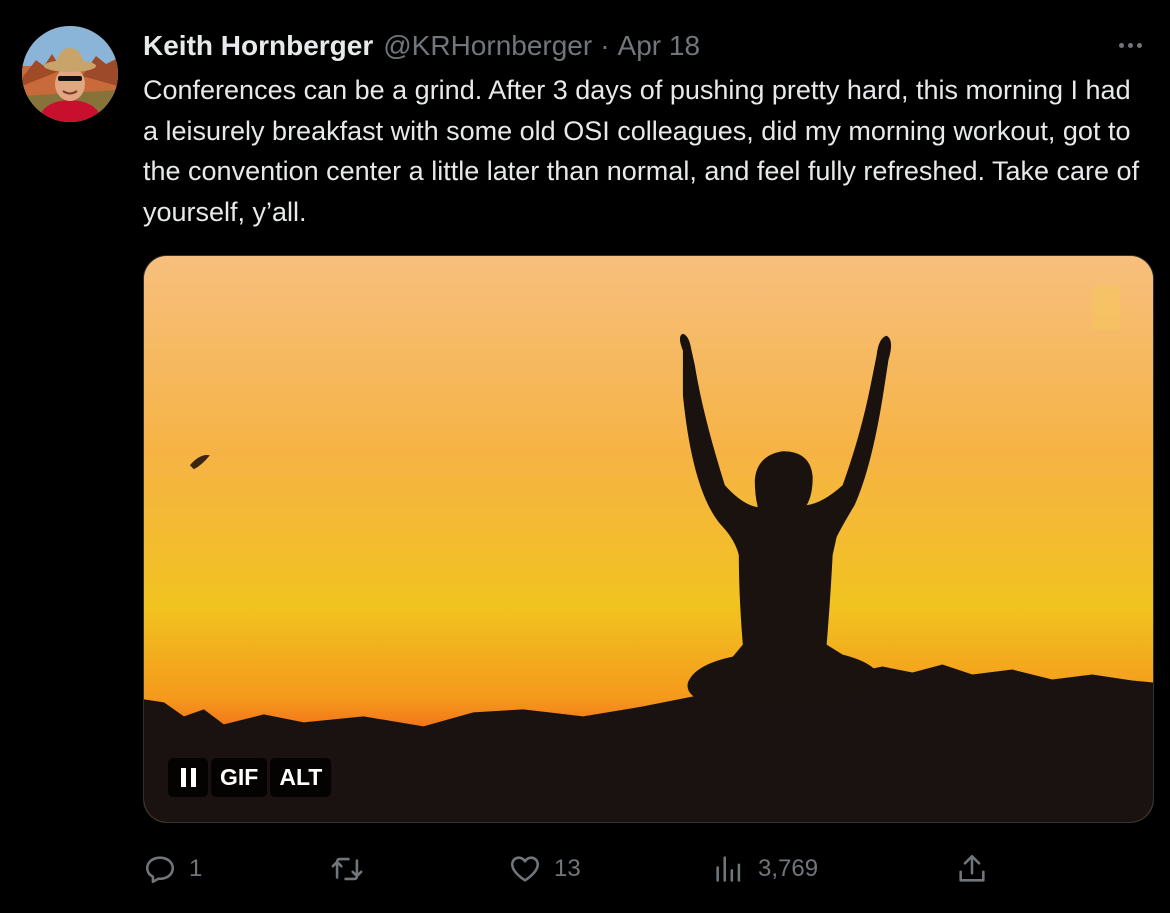  I want to click on share-button, so click(978, 869).